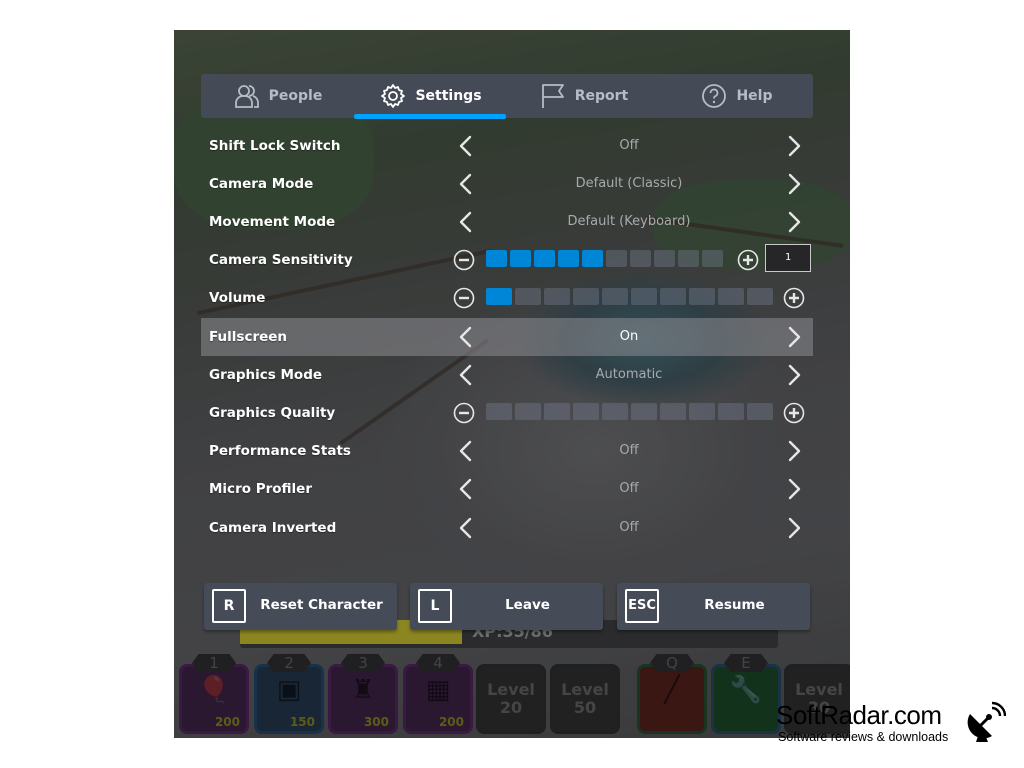 The image size is (1024, 768). Describe the element at coordinates (507, 337) in the screenshot. I see `setting-row-fullscreen: Fullscreen On` at that location.